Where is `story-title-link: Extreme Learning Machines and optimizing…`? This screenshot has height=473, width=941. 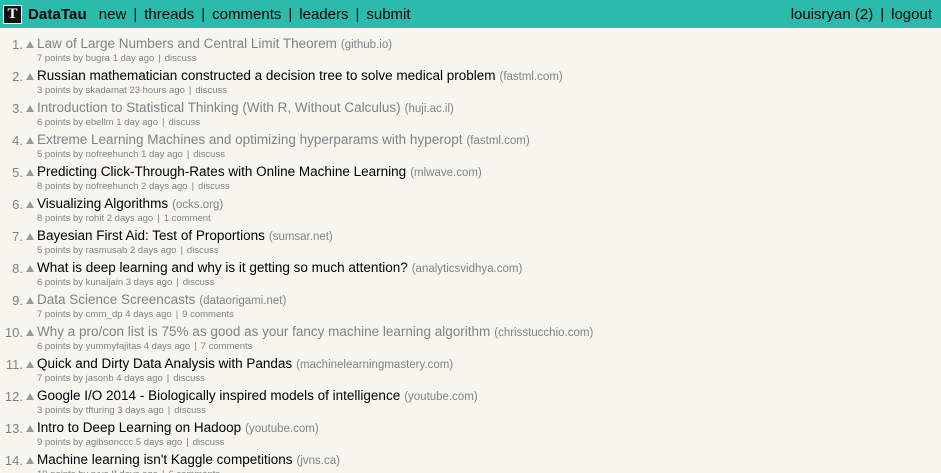 story-title-link: Extreme Learning Machines and optimizing… is located at coordinates (249, 139).